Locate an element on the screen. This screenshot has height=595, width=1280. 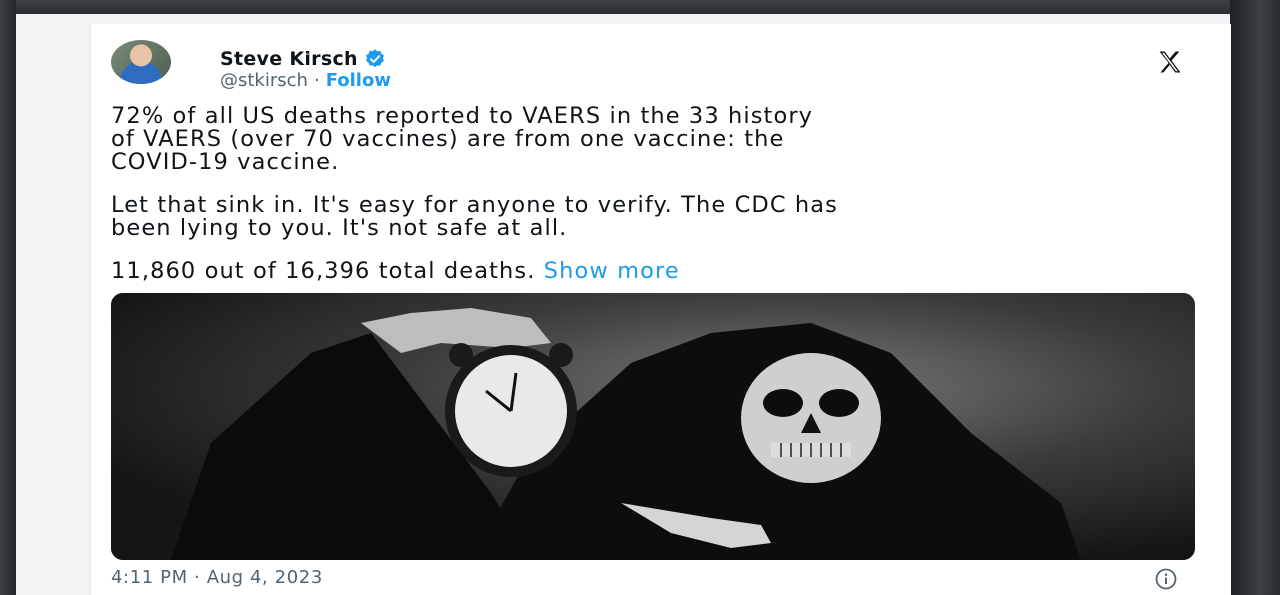
x-logo-icon is located at coordinates (1170, 62).